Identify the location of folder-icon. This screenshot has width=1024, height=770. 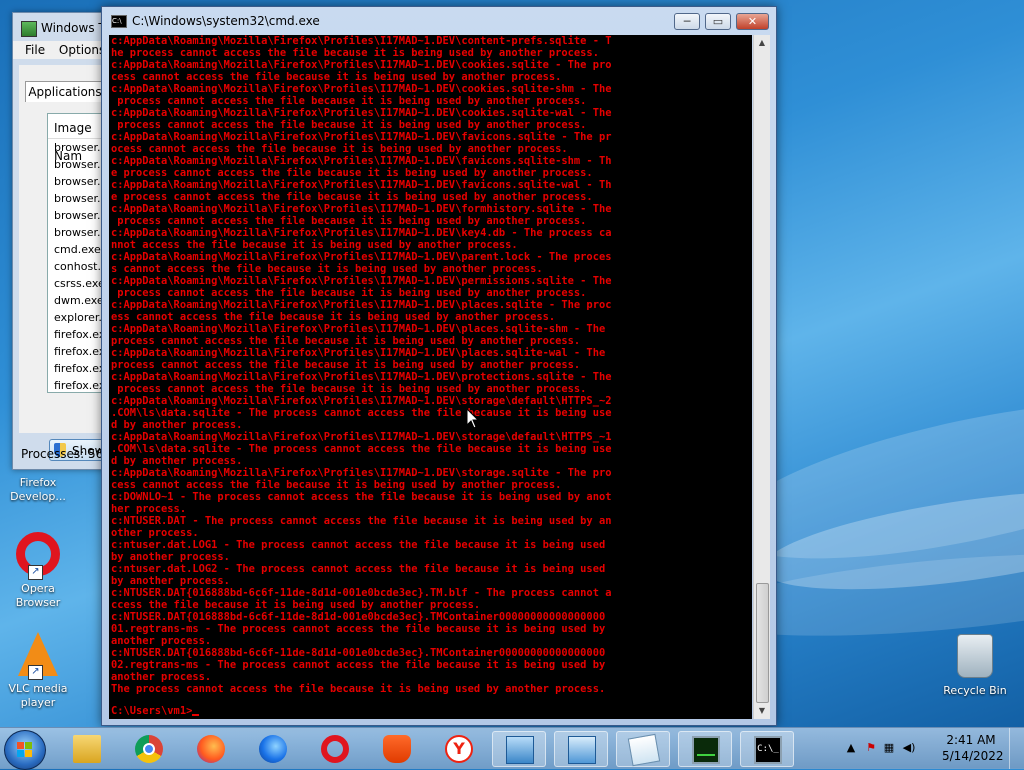
(87, 749).